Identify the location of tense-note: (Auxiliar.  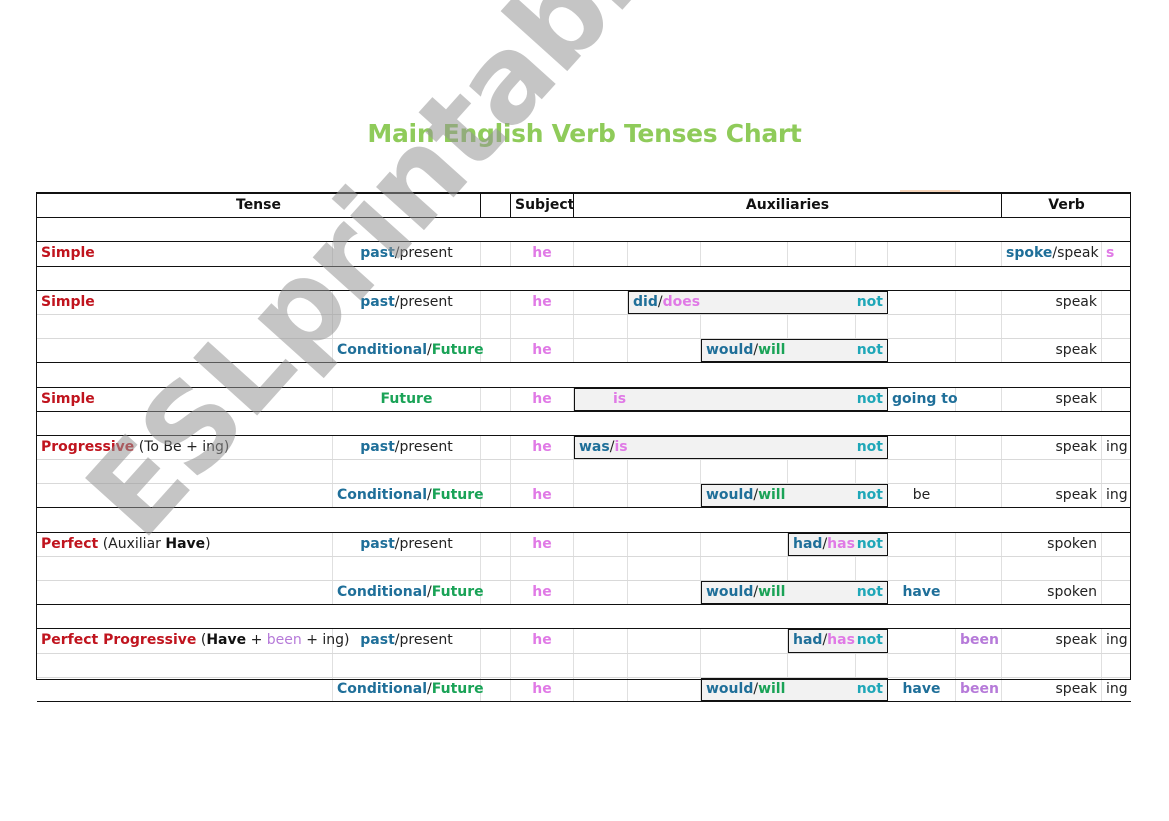
(134, 543).